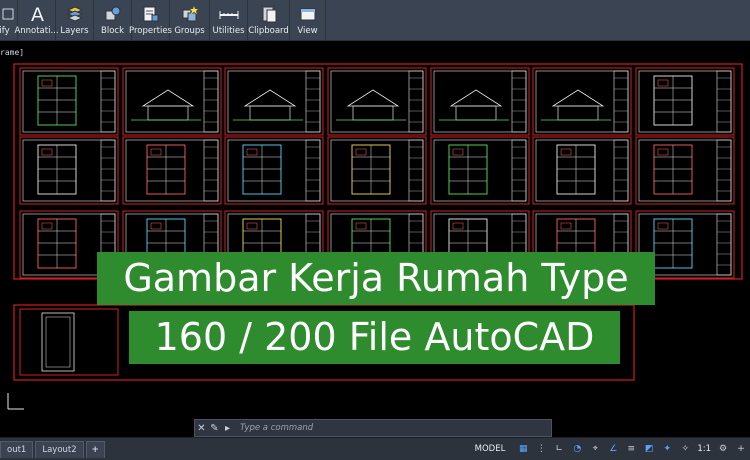 Image resolution: width=750 pixels, height=460 pixels. I want to click on object-track-icon: ∠, so click(613, 449).